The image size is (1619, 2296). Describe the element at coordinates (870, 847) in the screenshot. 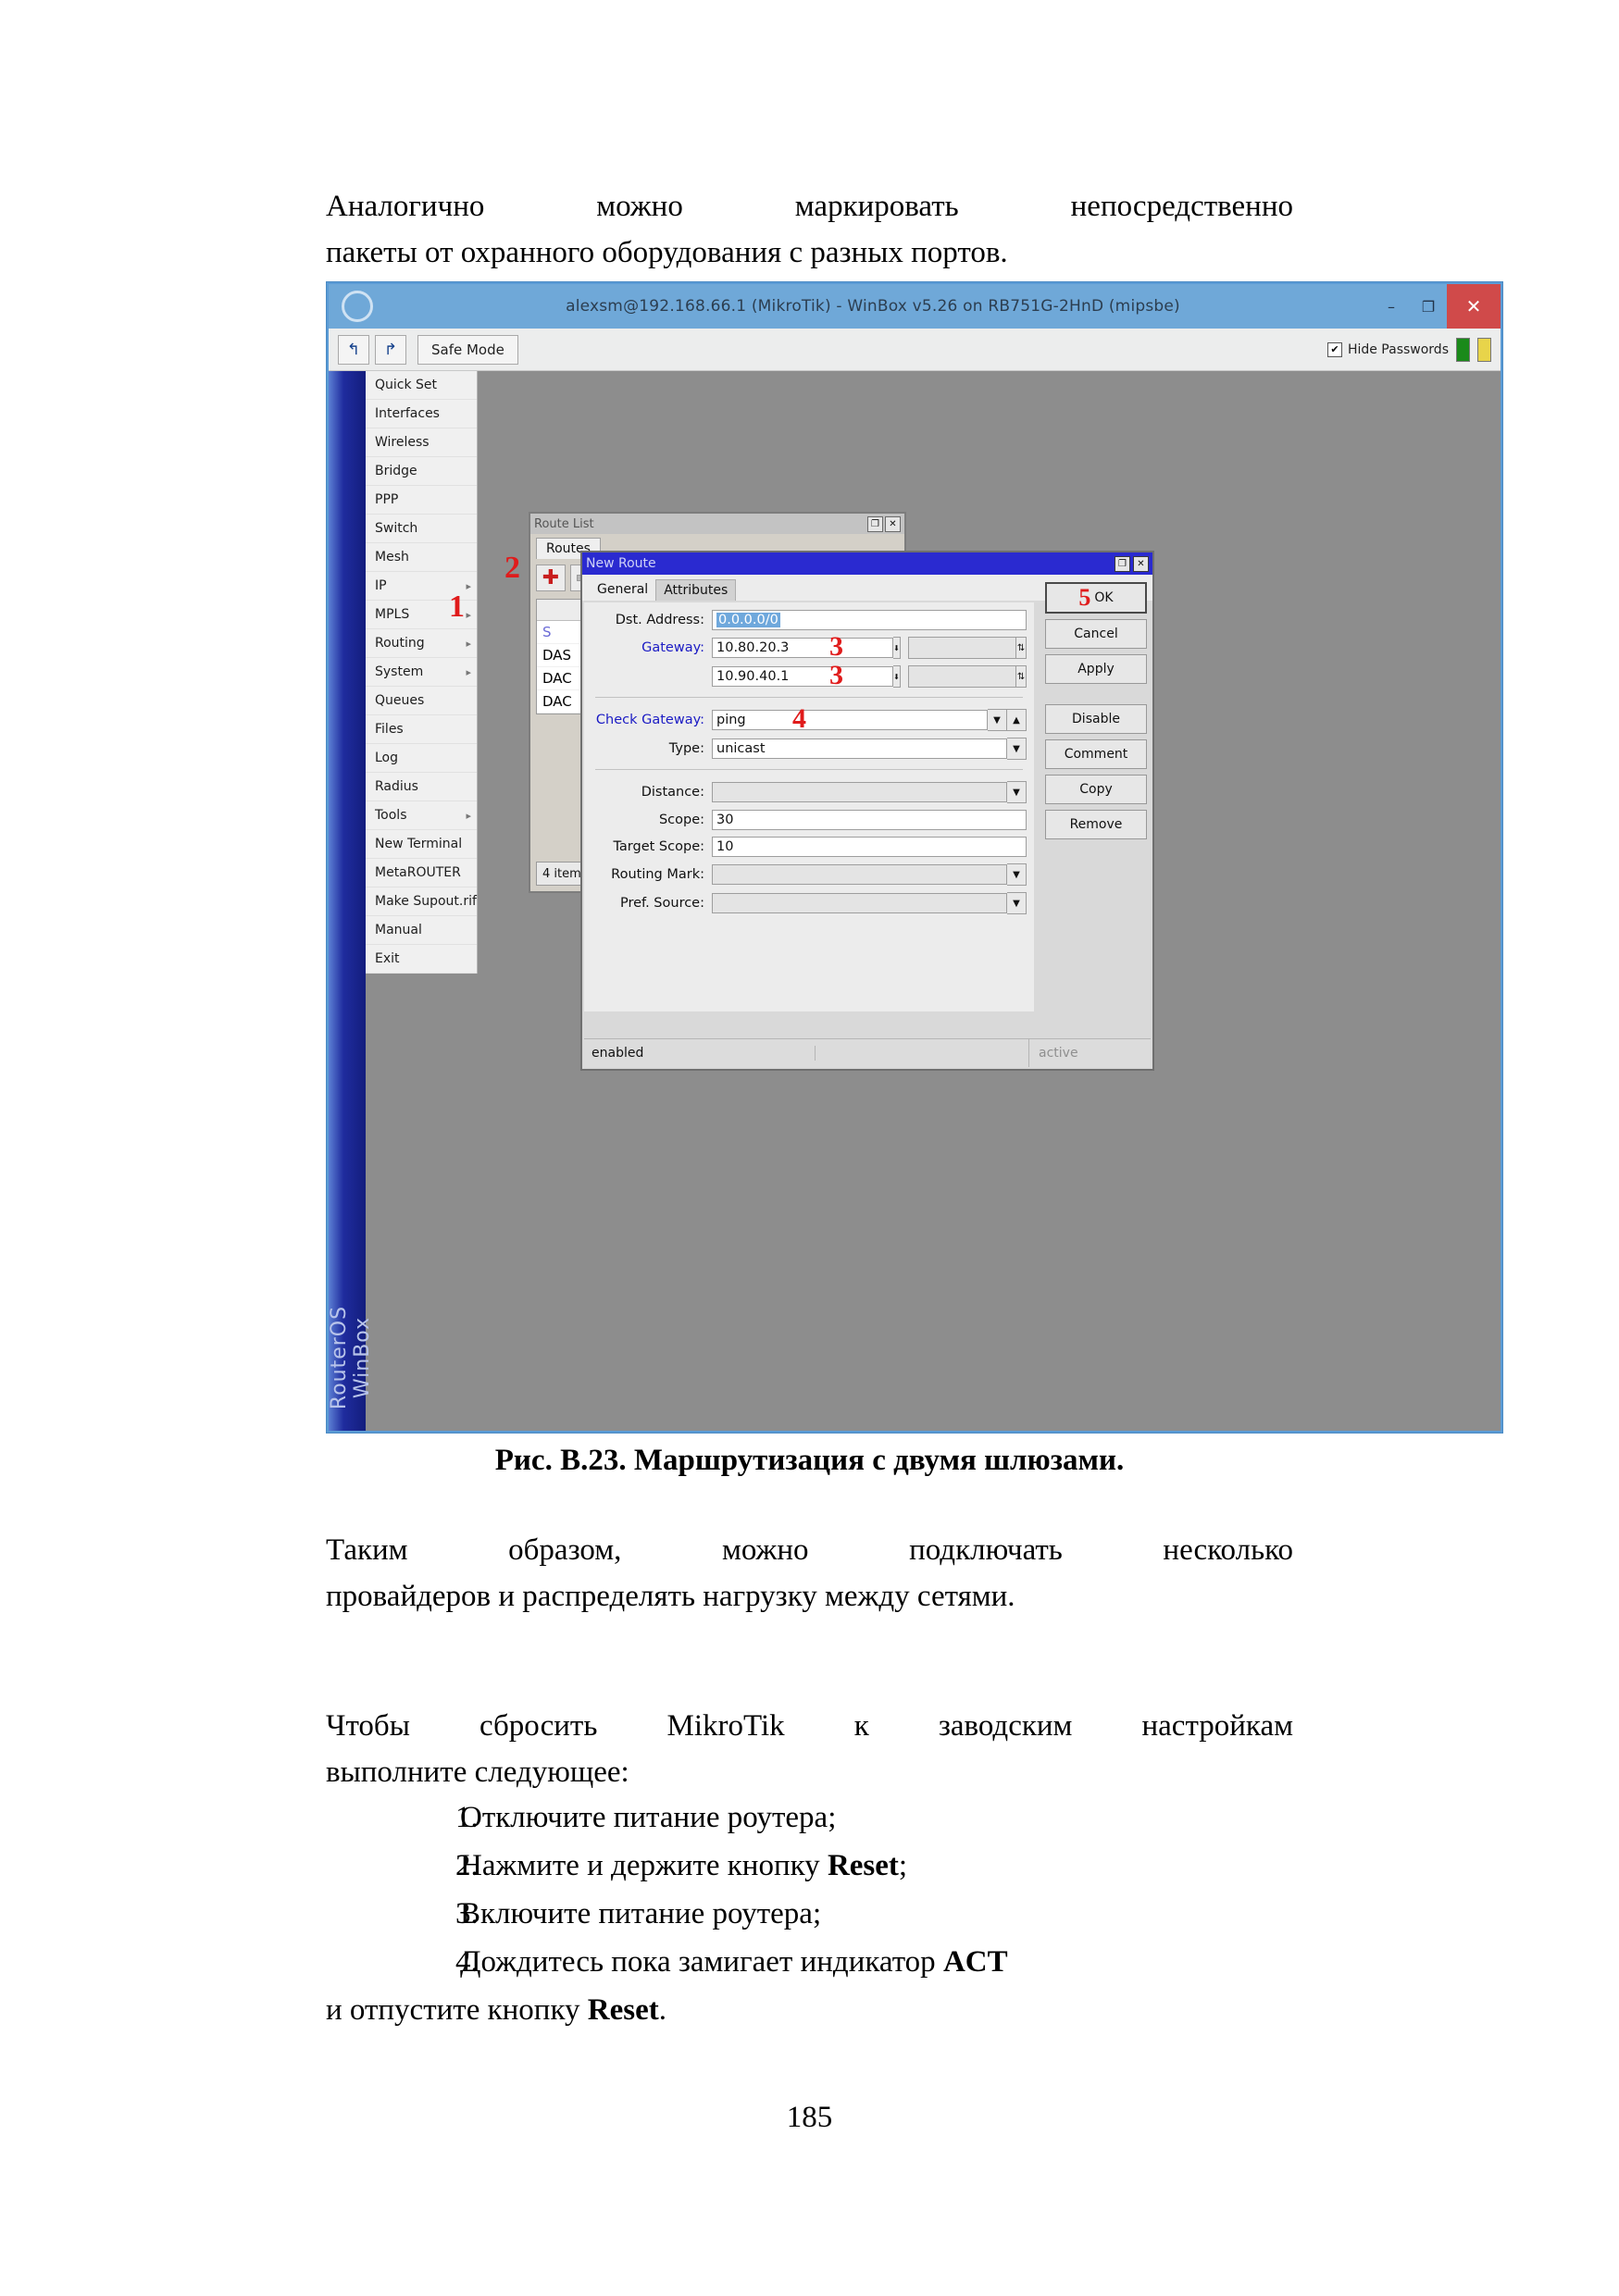

I see `target-scope-input: 10` at that location.